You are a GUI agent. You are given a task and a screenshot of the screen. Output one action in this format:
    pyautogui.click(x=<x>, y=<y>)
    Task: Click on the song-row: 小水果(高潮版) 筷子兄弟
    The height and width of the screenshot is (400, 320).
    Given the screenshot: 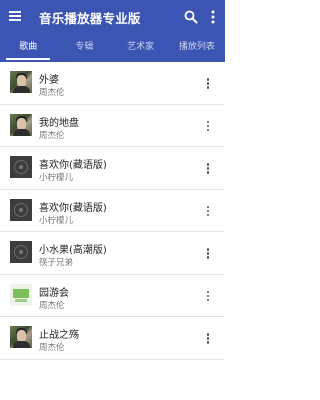 What is the action you would take?
    pyautogui.click(x=112, y=253)
    